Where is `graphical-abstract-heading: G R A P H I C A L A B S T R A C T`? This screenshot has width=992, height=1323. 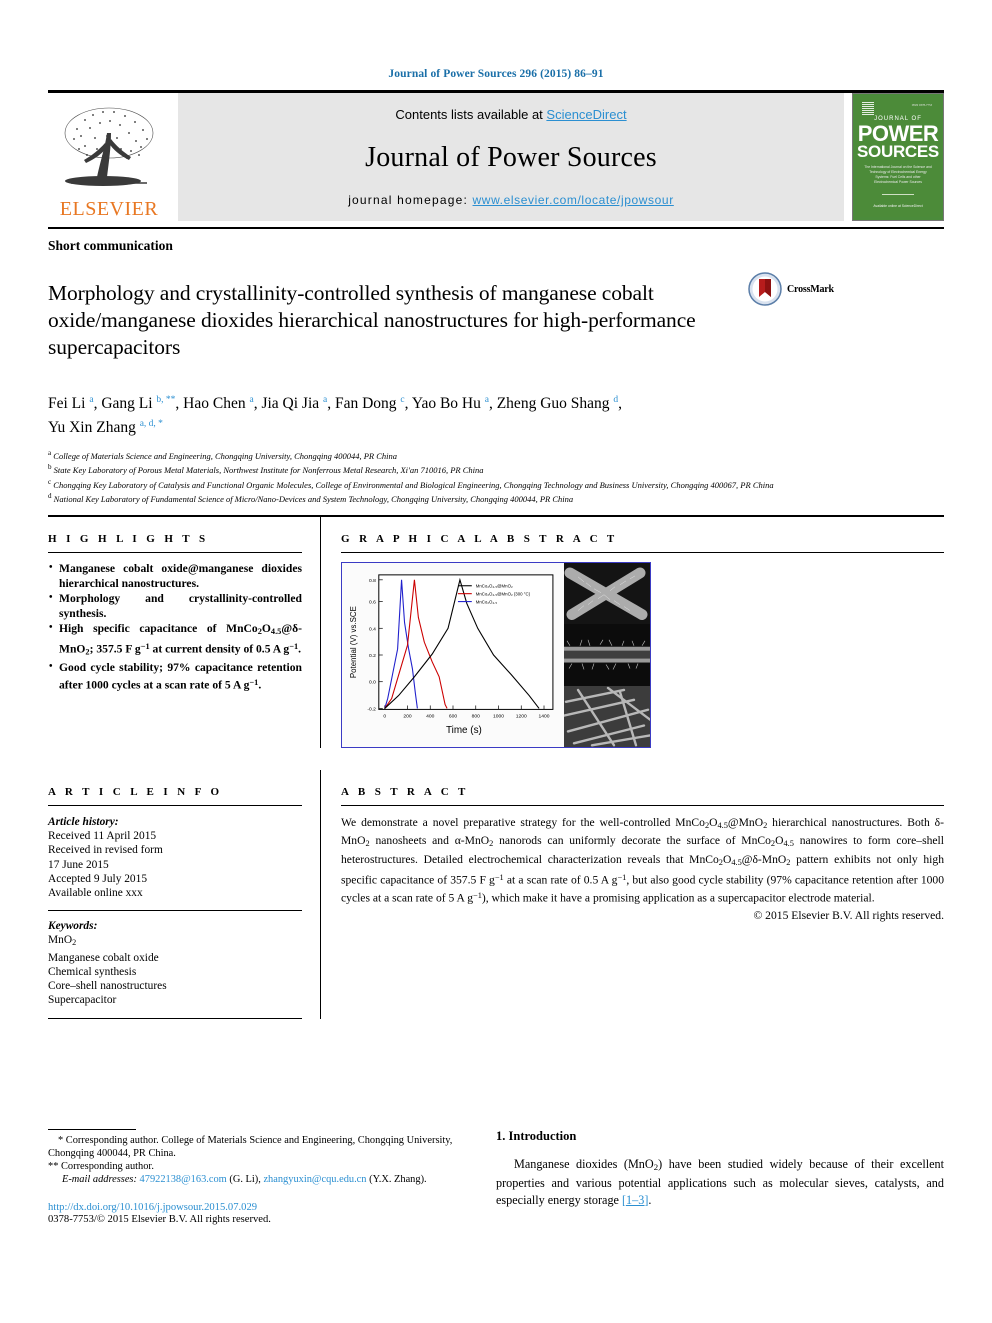
graphical-abstract-heading: G R A P H I C A L A B S T R A C T is located at coordinates (479, 539).